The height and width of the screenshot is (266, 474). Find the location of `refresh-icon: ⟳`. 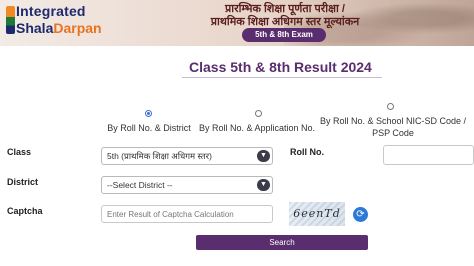

refresh-icon: ⟳ is located at coordinates (360, 214).